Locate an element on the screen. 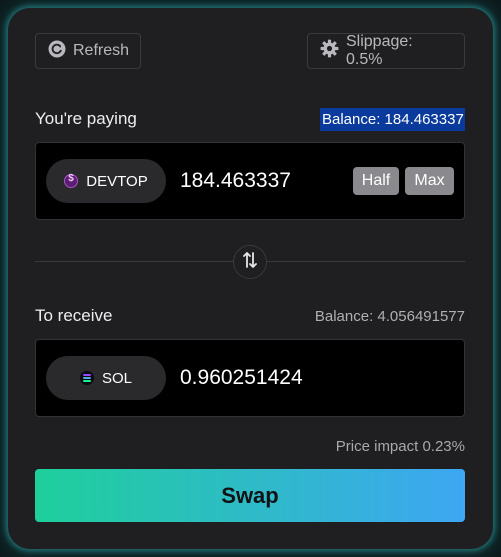 This screenshot has width=501, height=557. price-impact: Price impact 0.23% is located at coordinates (400, 446).